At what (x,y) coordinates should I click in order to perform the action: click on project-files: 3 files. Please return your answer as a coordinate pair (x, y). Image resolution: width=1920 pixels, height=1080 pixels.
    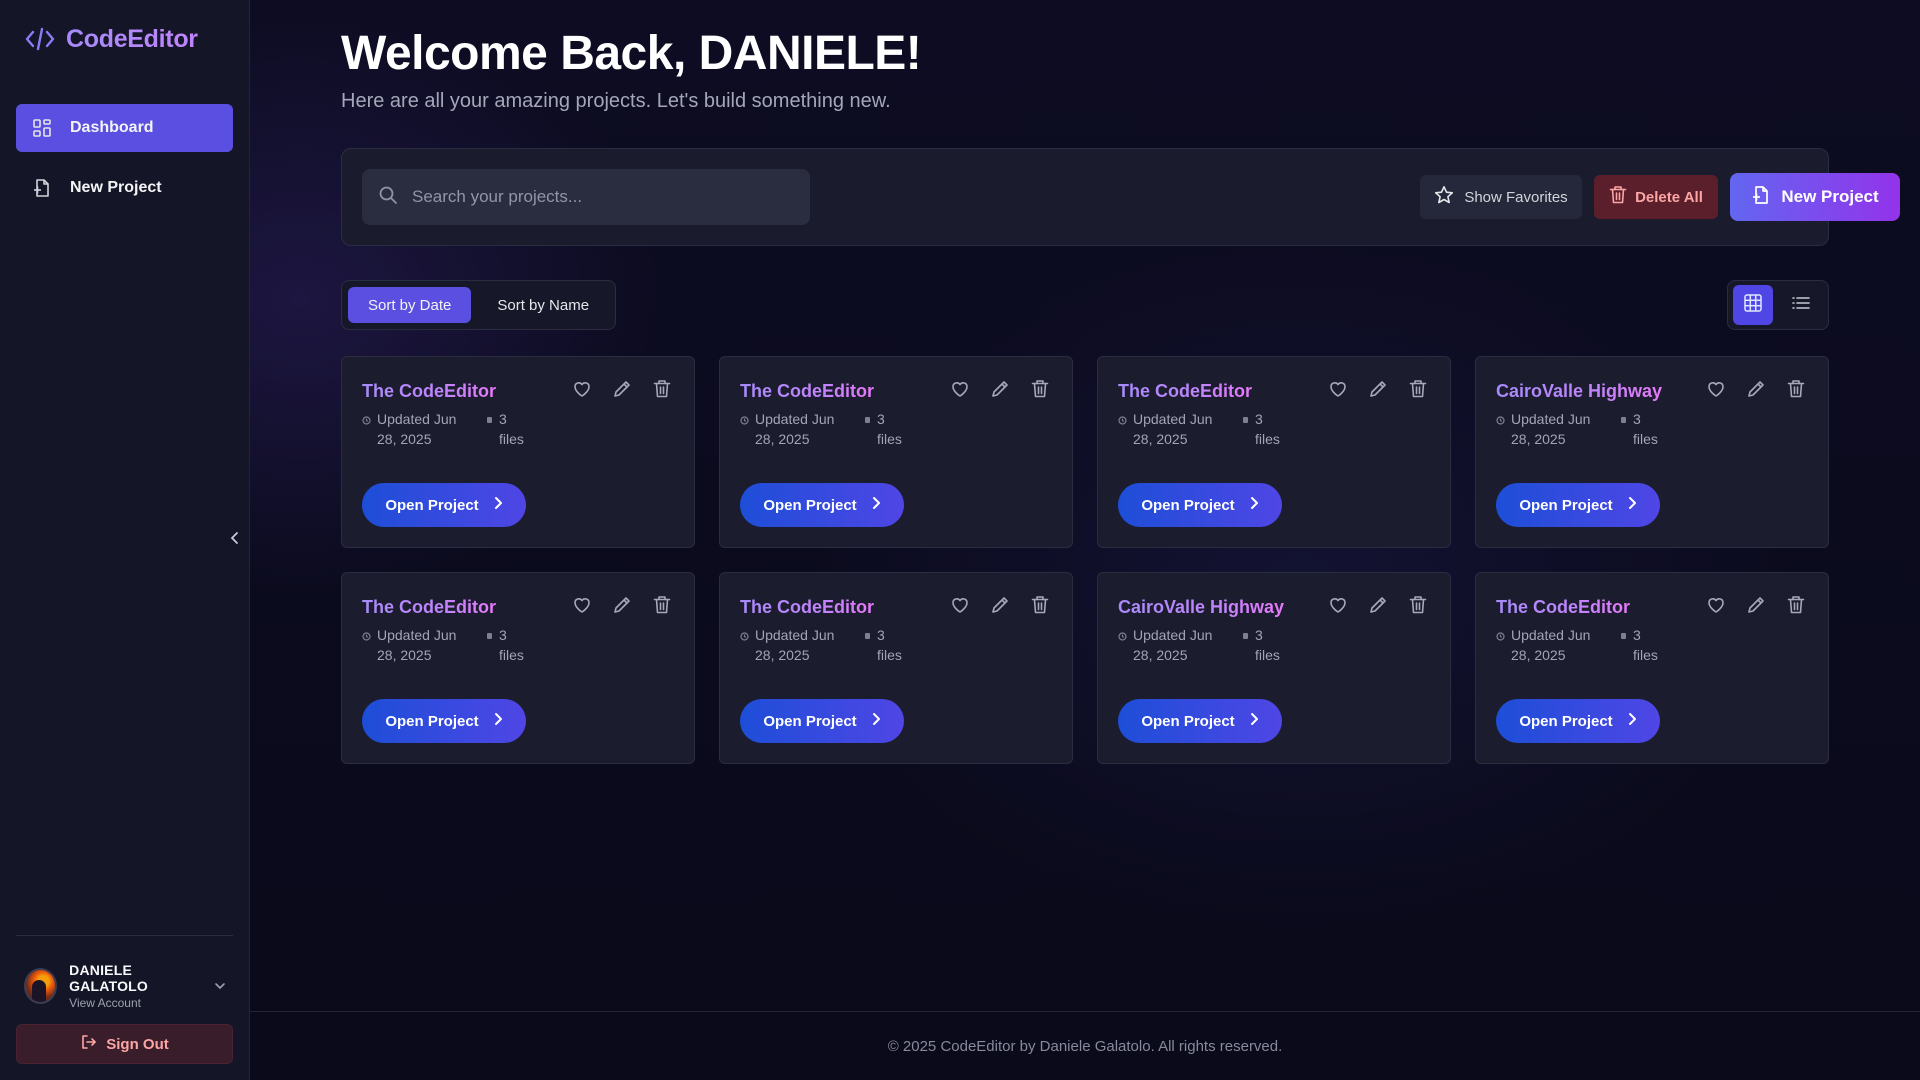
    Looking at the image, I should click on (1267, 429).